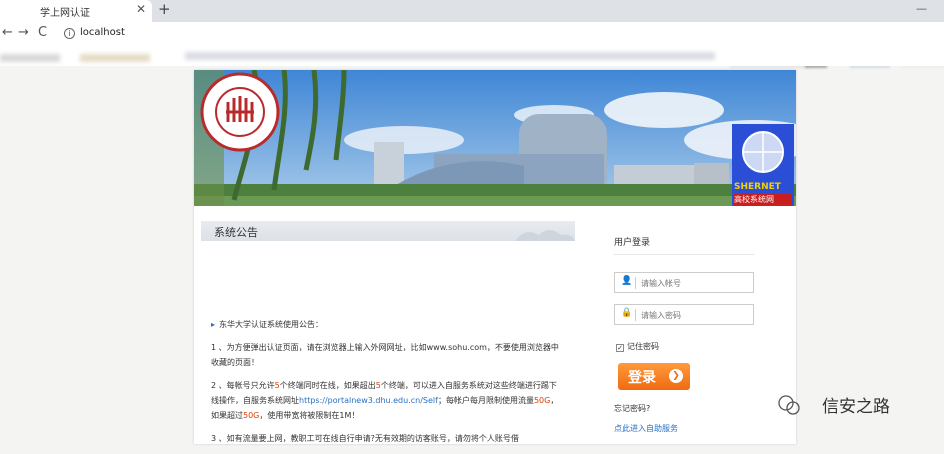 Image resolution: width=944 pixels, height=454 pixels. I want to click on shernet-badge: SHERNET 高校系统网, so click(763, 165).